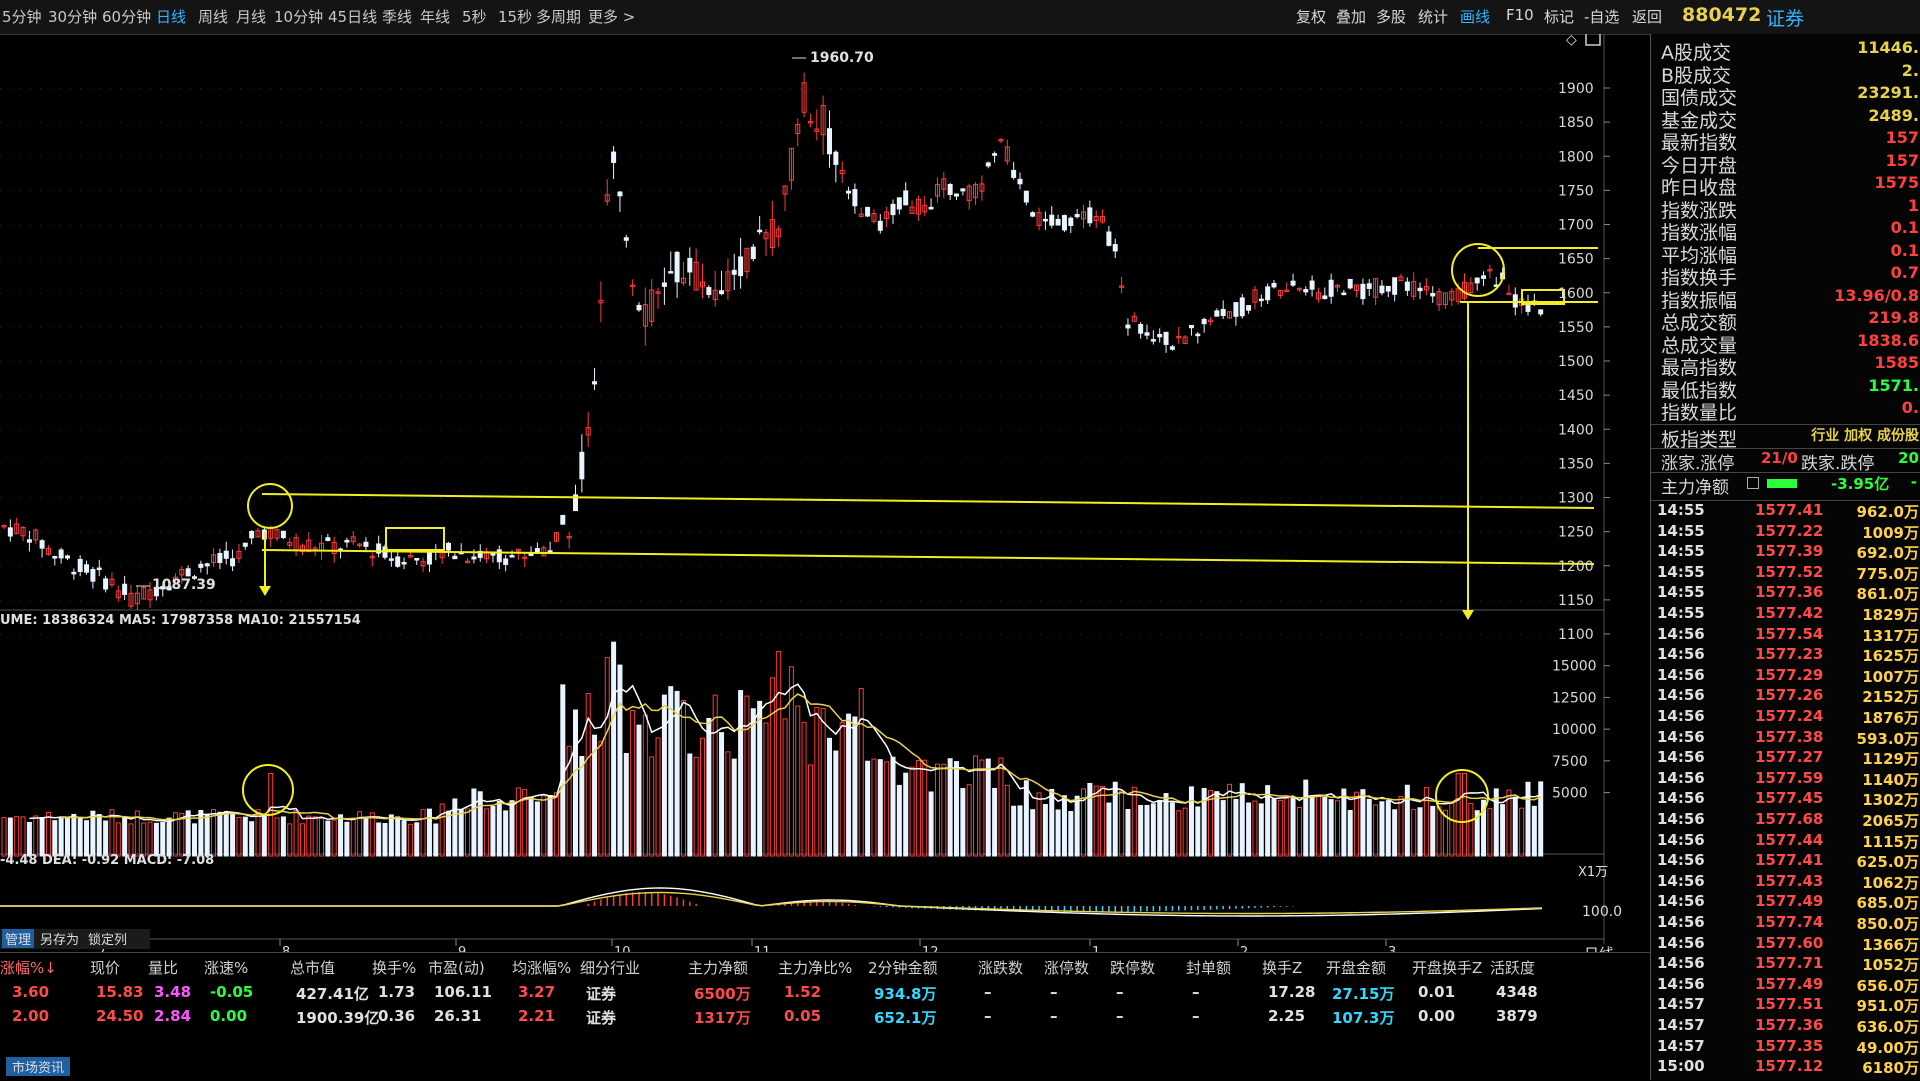  Describe the element at coordinates (1311, 16) in the screenshot. I see `tool-adjust: 复权` at that location.